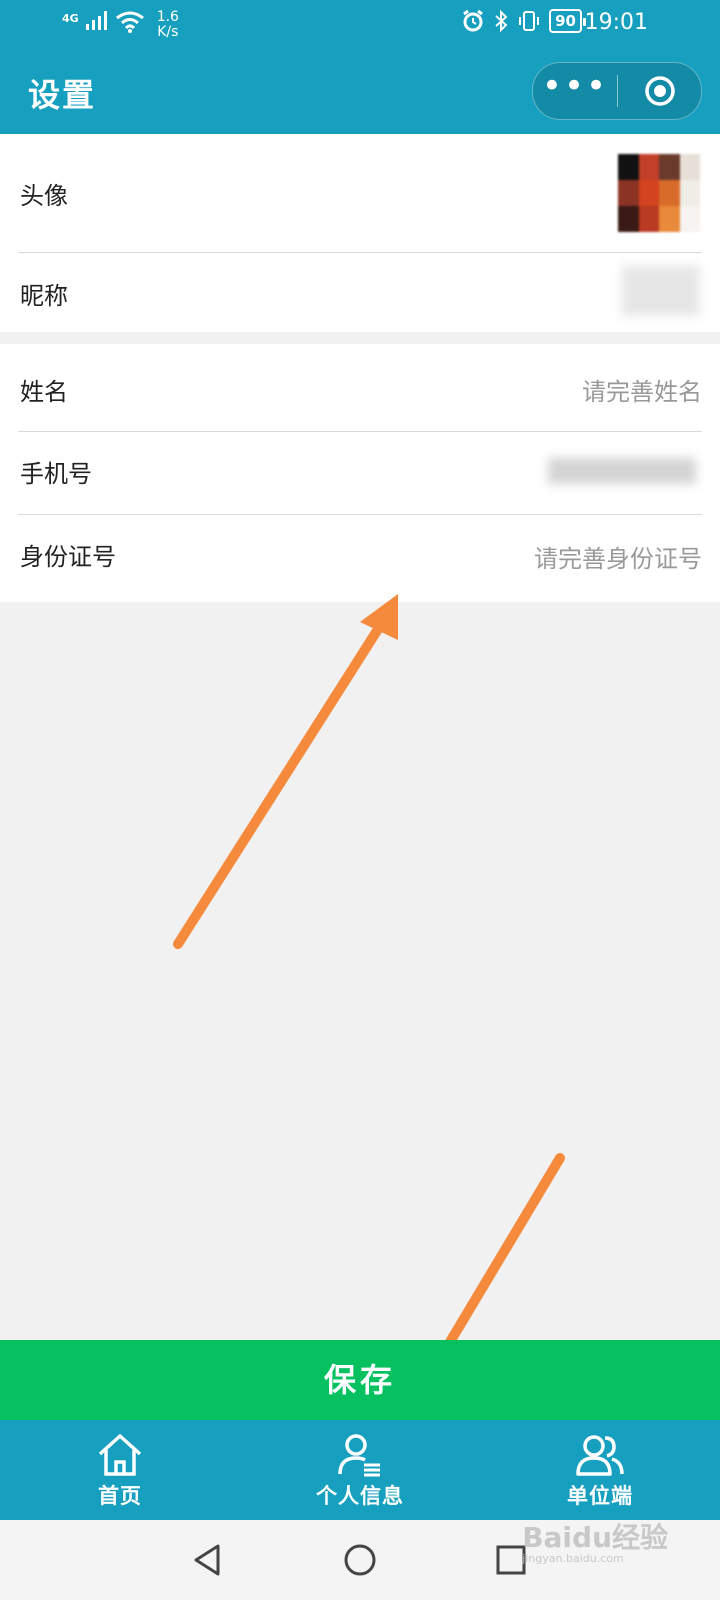 The image size is (720, 1600). Describe the element at coordinates (120, 1495) in the screenshot. I see `tab-home-label: 首页` at that location.